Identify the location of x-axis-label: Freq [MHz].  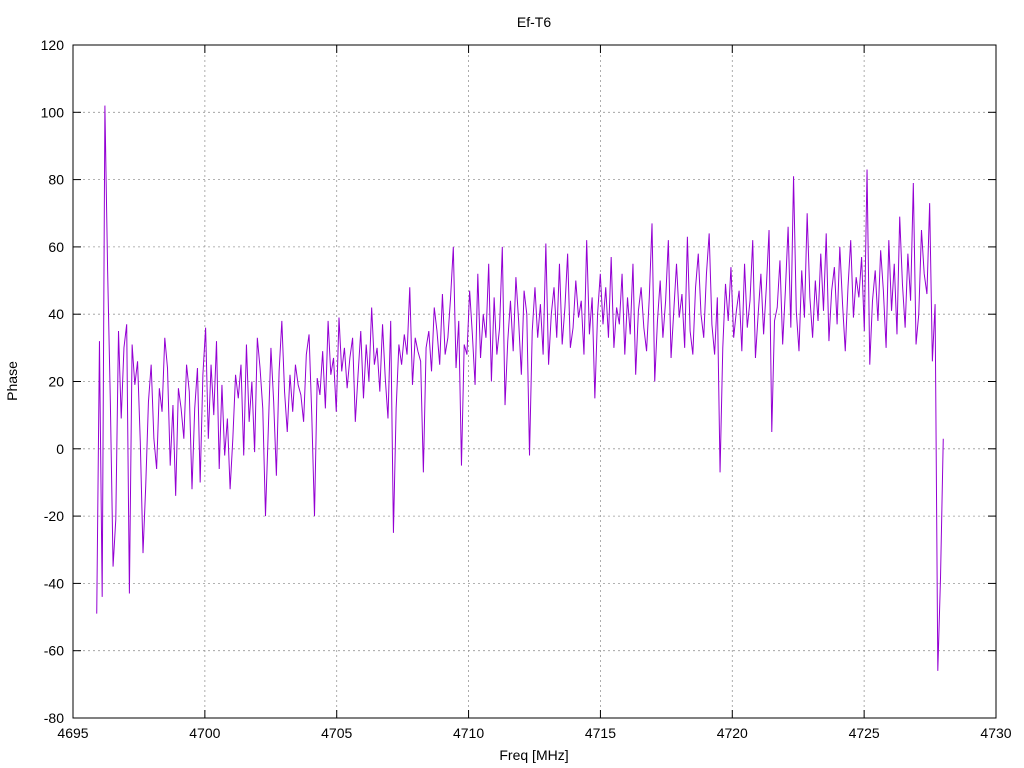
(533, 755).